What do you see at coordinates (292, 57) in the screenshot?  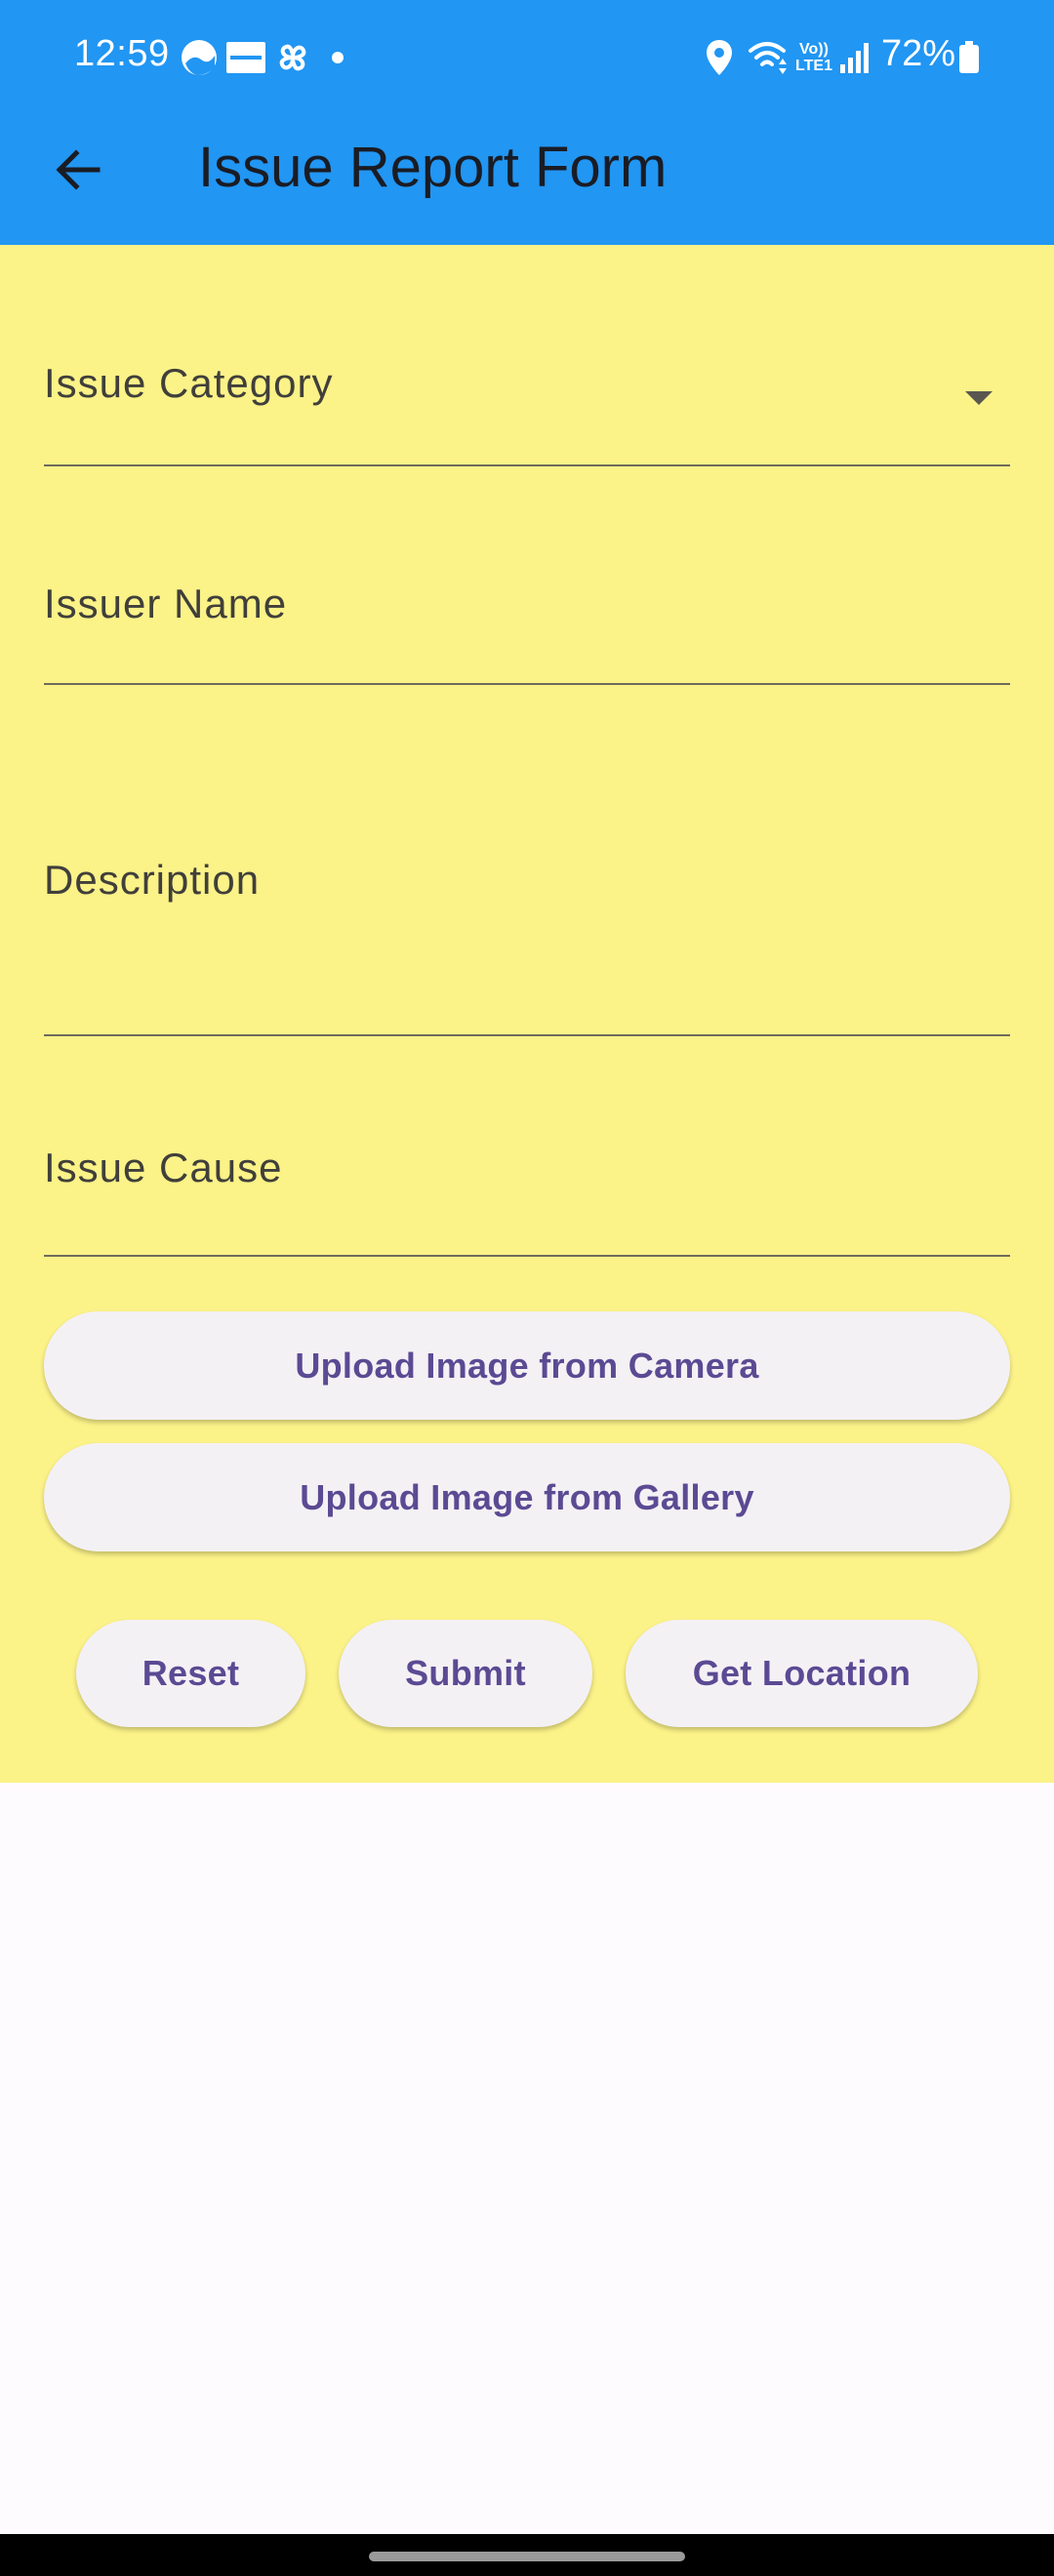 I see `pinwheel-icon` at bounding box center [292, 57].